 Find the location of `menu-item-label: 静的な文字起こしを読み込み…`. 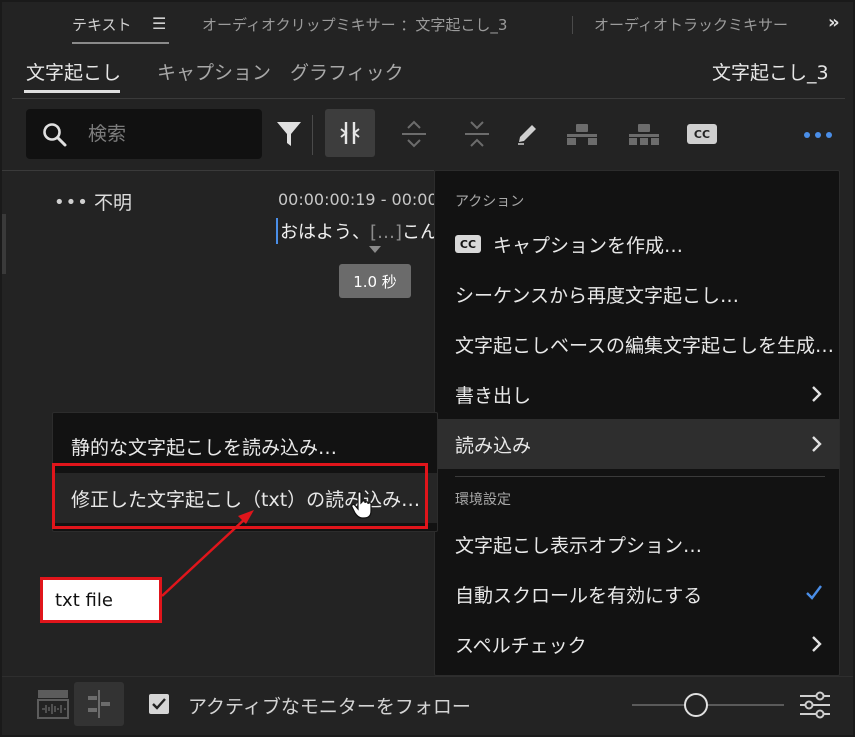

menu-item-label: 静的な文字起こしを読み込み… is located at coordinates (204, 447).